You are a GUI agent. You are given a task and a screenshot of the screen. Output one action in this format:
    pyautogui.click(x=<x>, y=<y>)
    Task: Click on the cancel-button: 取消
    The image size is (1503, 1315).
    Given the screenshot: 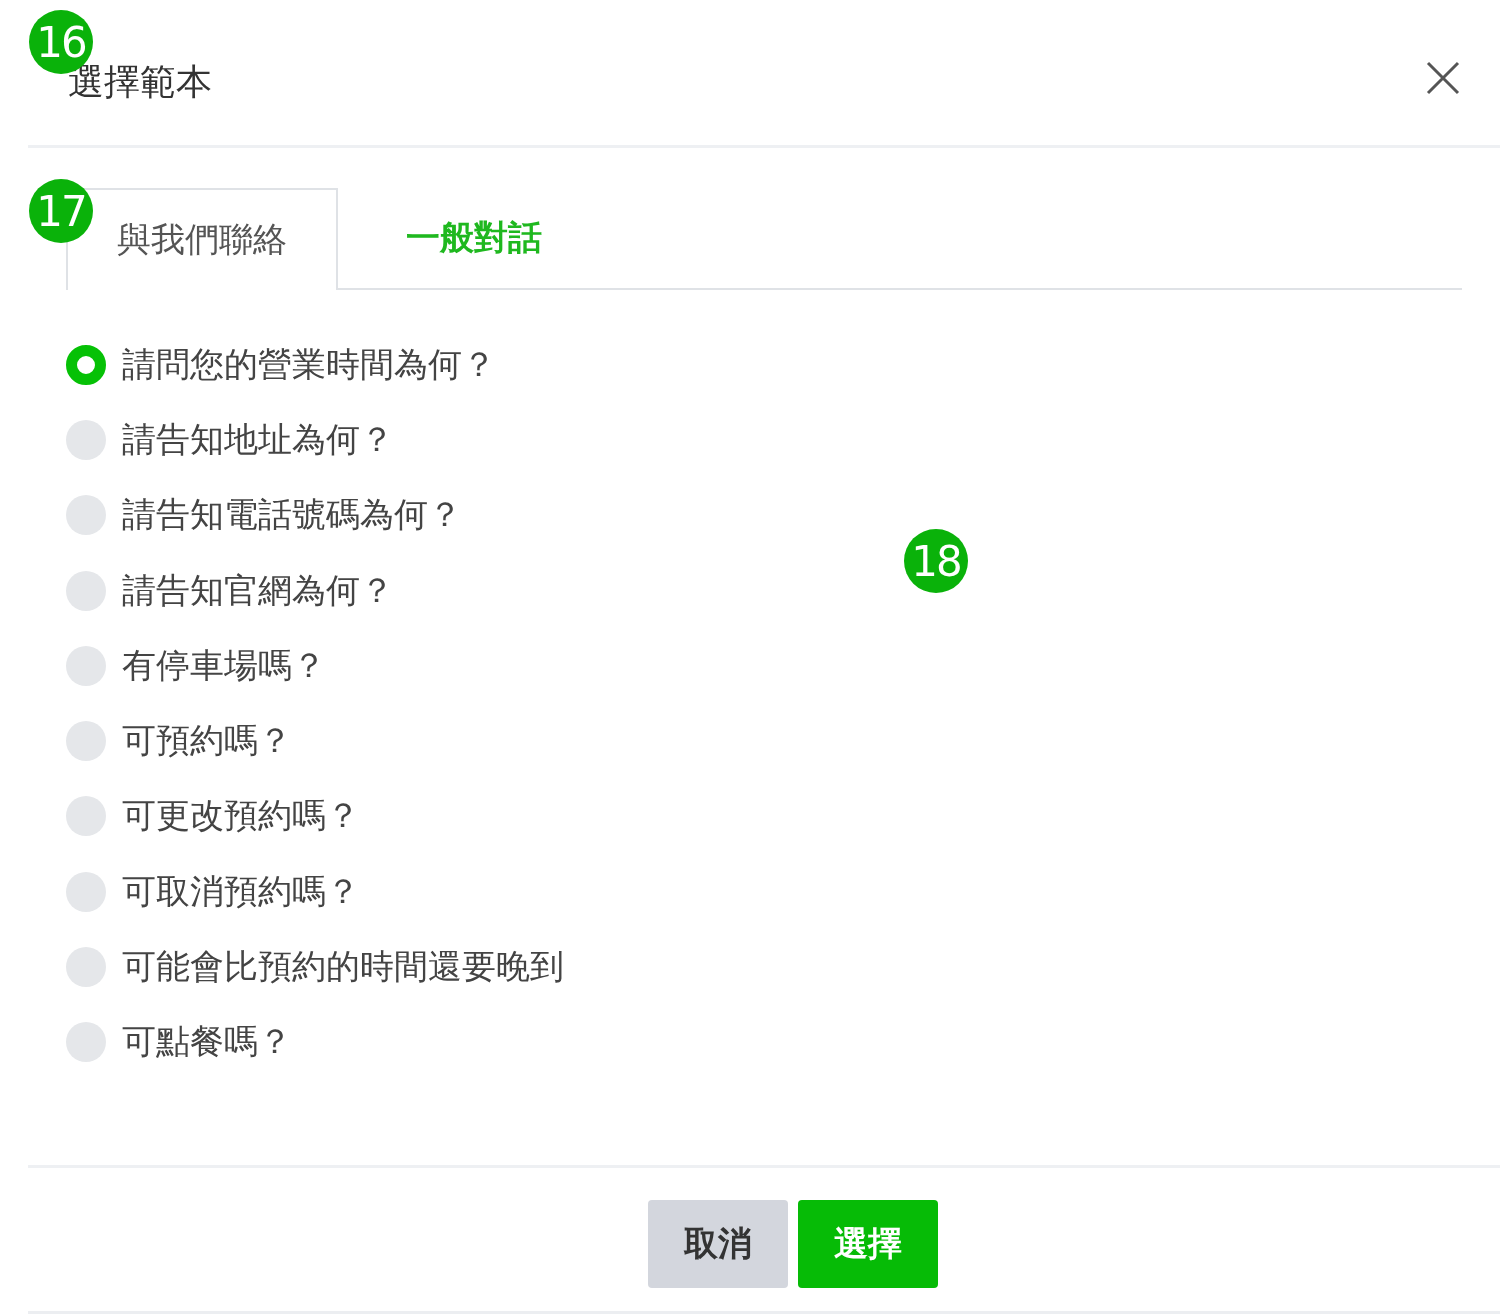 What is the action you would take?
    pyautogui.click(x=718, y=1243)
    